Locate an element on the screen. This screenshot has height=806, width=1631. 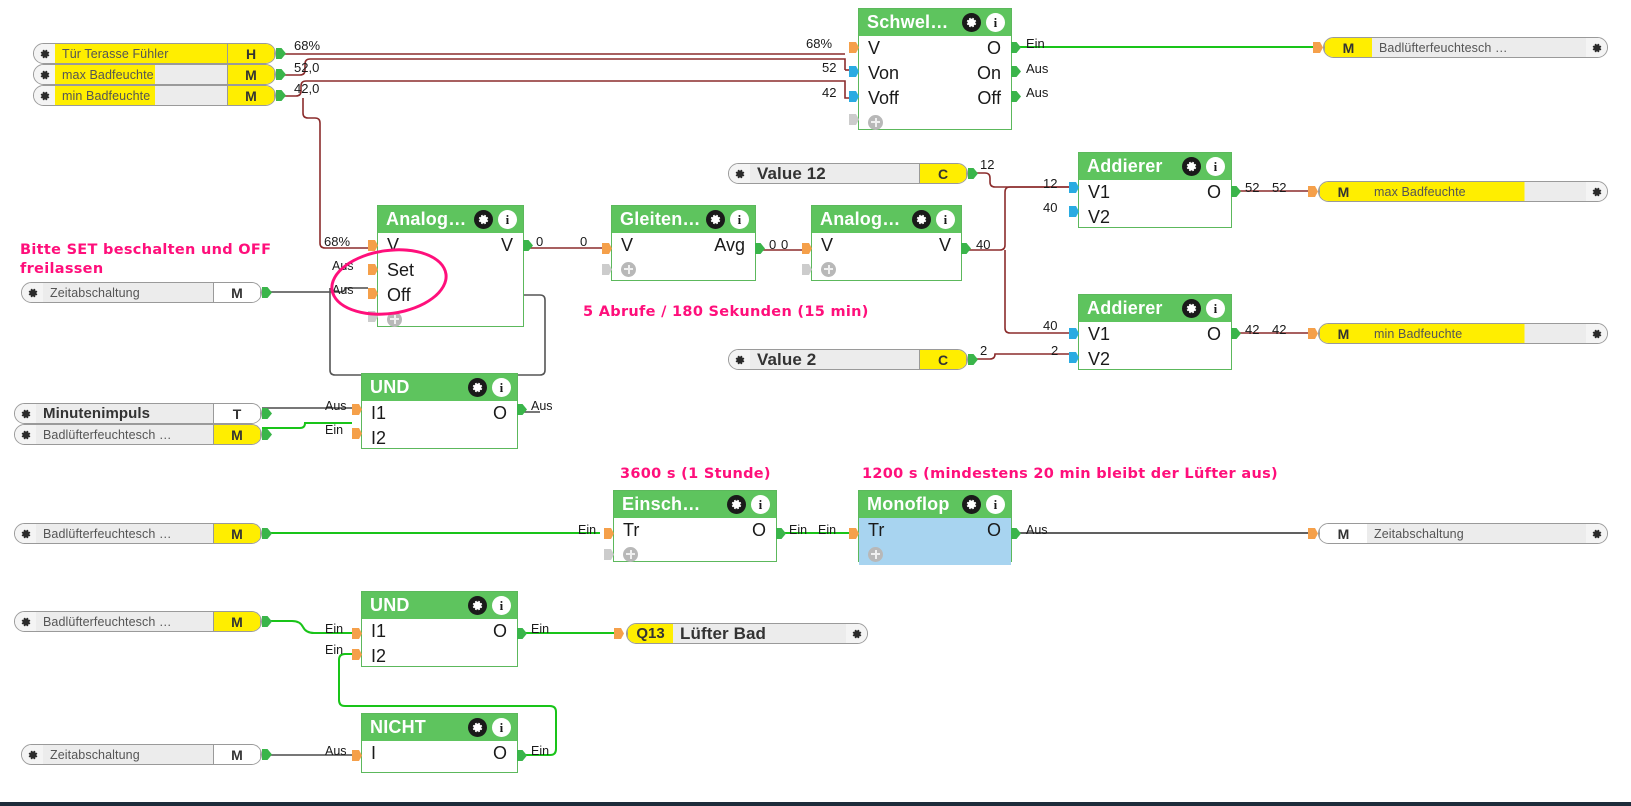
output-connector-on is located at coordinates (1016, 71).